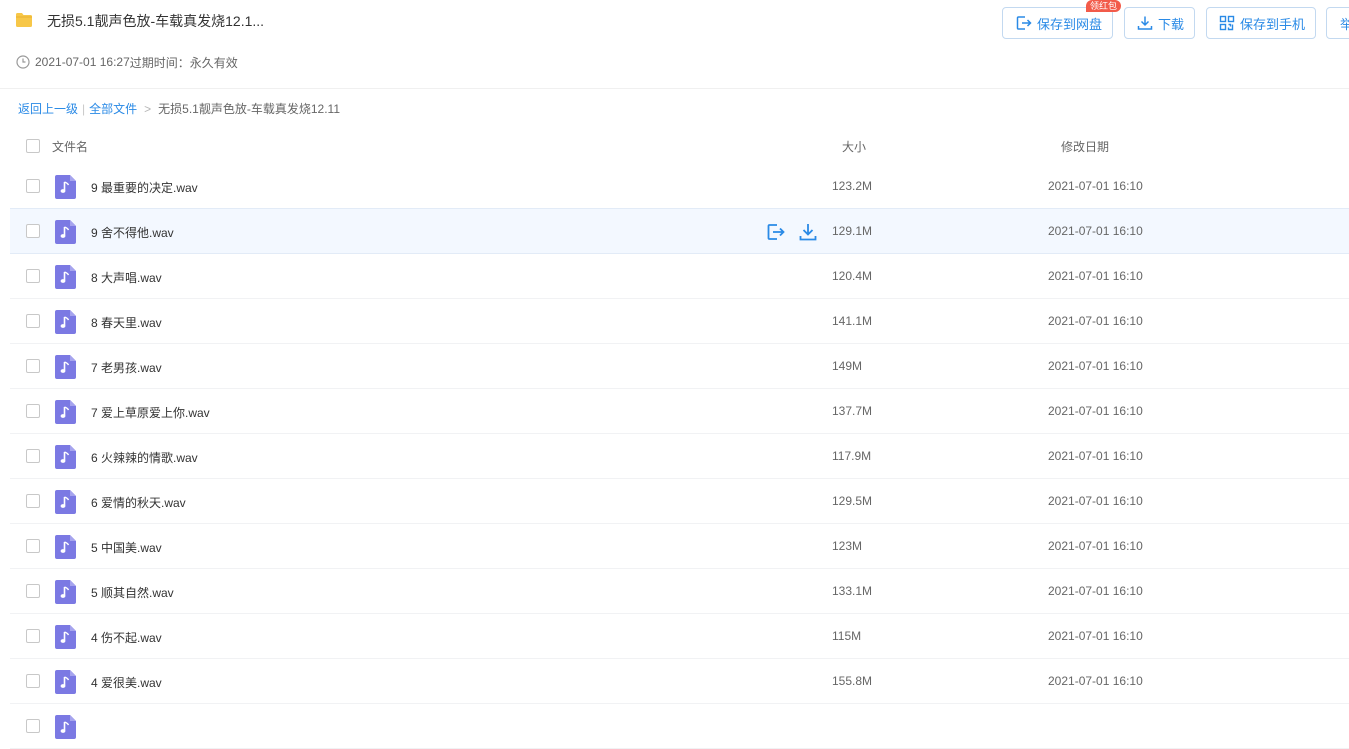 The image size is (1349, 749). Describe the element at coordinates (132, 232) in the screenshot. I see `file-name: 9 舍不得他.wav` at that location.